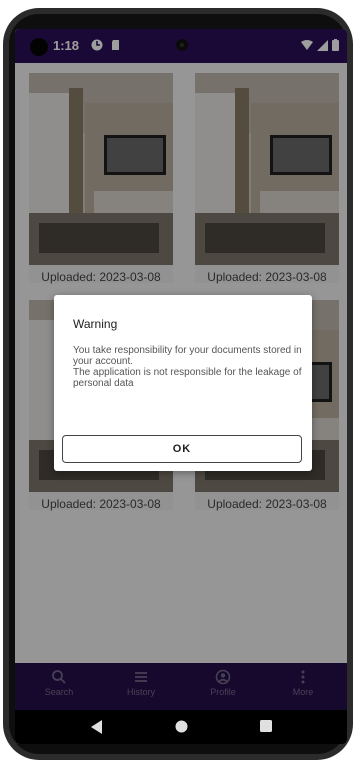  I want to click on back-icon, so click(97, 727).